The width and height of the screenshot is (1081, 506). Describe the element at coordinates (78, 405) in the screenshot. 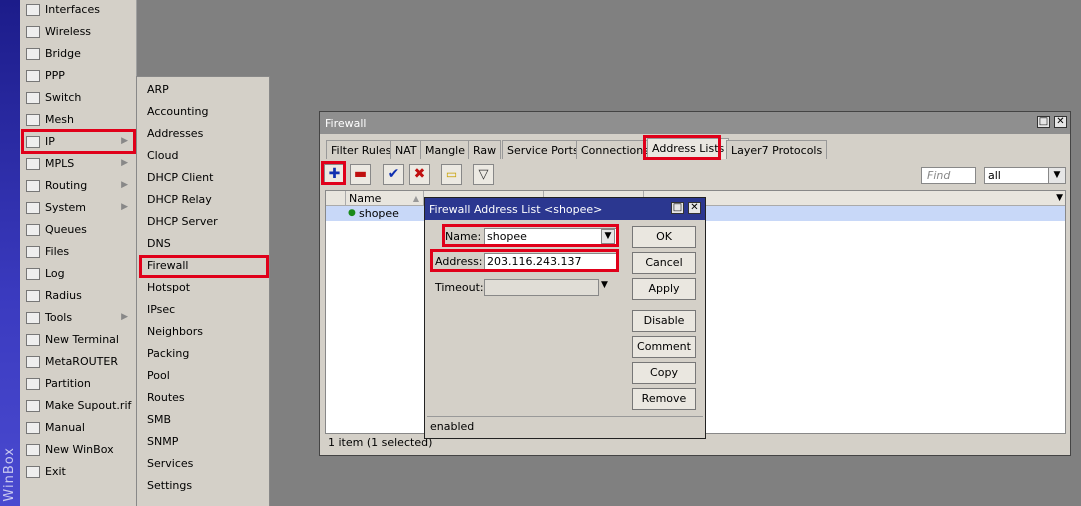

I see `menu-item-make-supout-rif: Make Supout.rif` at that location.